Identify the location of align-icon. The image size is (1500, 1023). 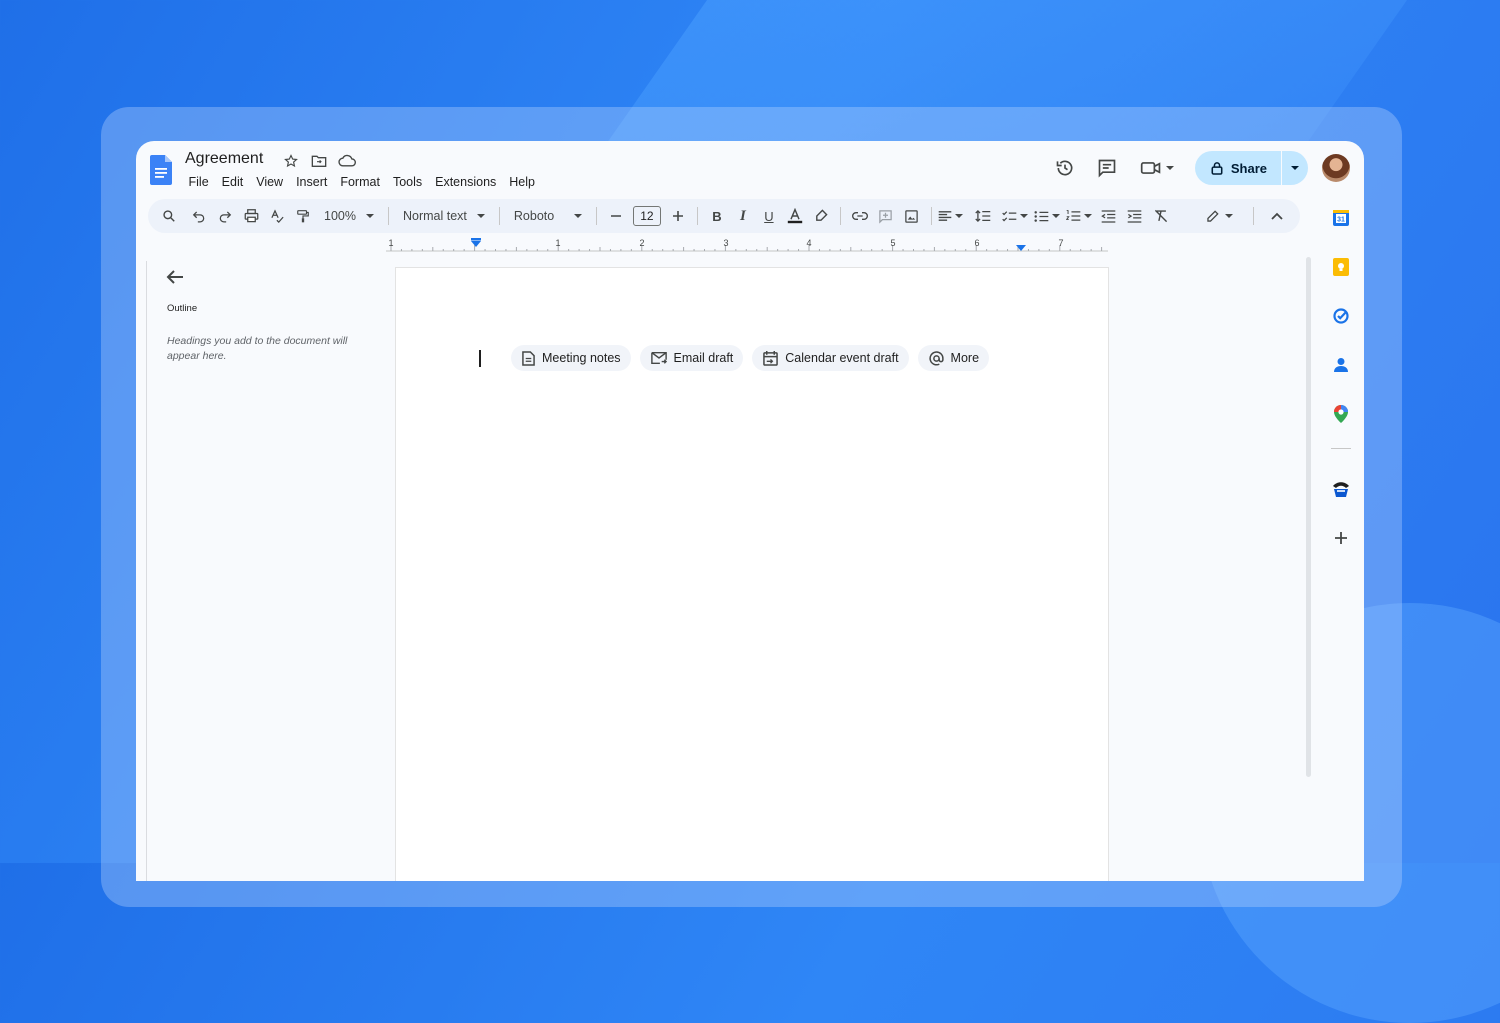
(951, 216).